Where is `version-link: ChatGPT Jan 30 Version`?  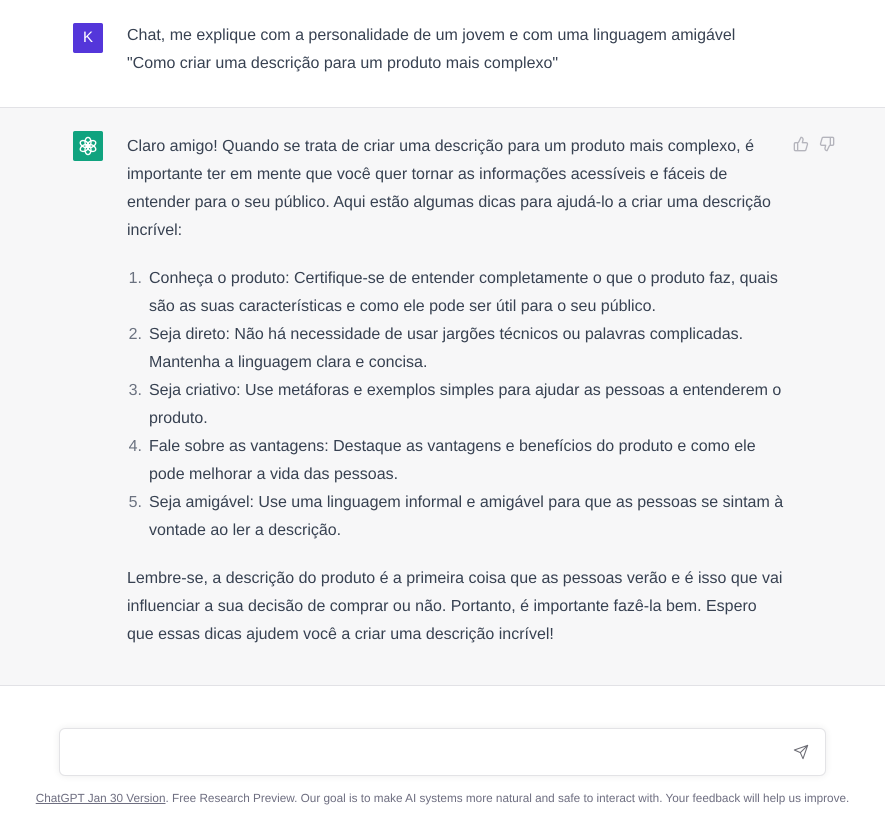
version-link: ChatGPT Jan 30 Version is located at coordinates (101, 798).